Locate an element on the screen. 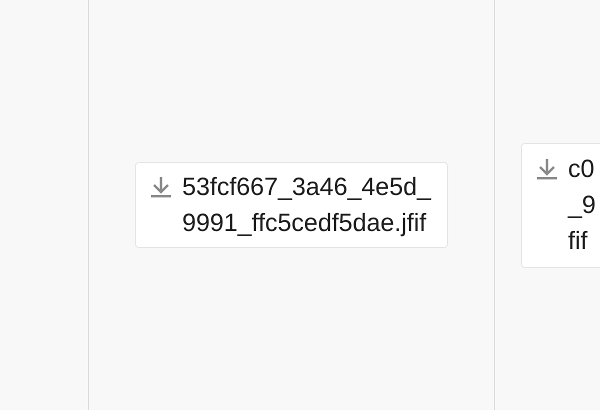  file-card: c0 _9 fif is located at coordinates (560, 205).